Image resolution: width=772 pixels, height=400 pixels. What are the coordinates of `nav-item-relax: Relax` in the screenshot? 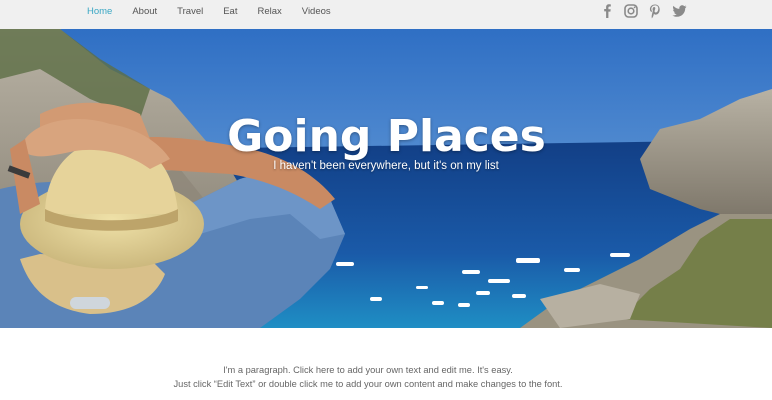 It's located at (269, 11).